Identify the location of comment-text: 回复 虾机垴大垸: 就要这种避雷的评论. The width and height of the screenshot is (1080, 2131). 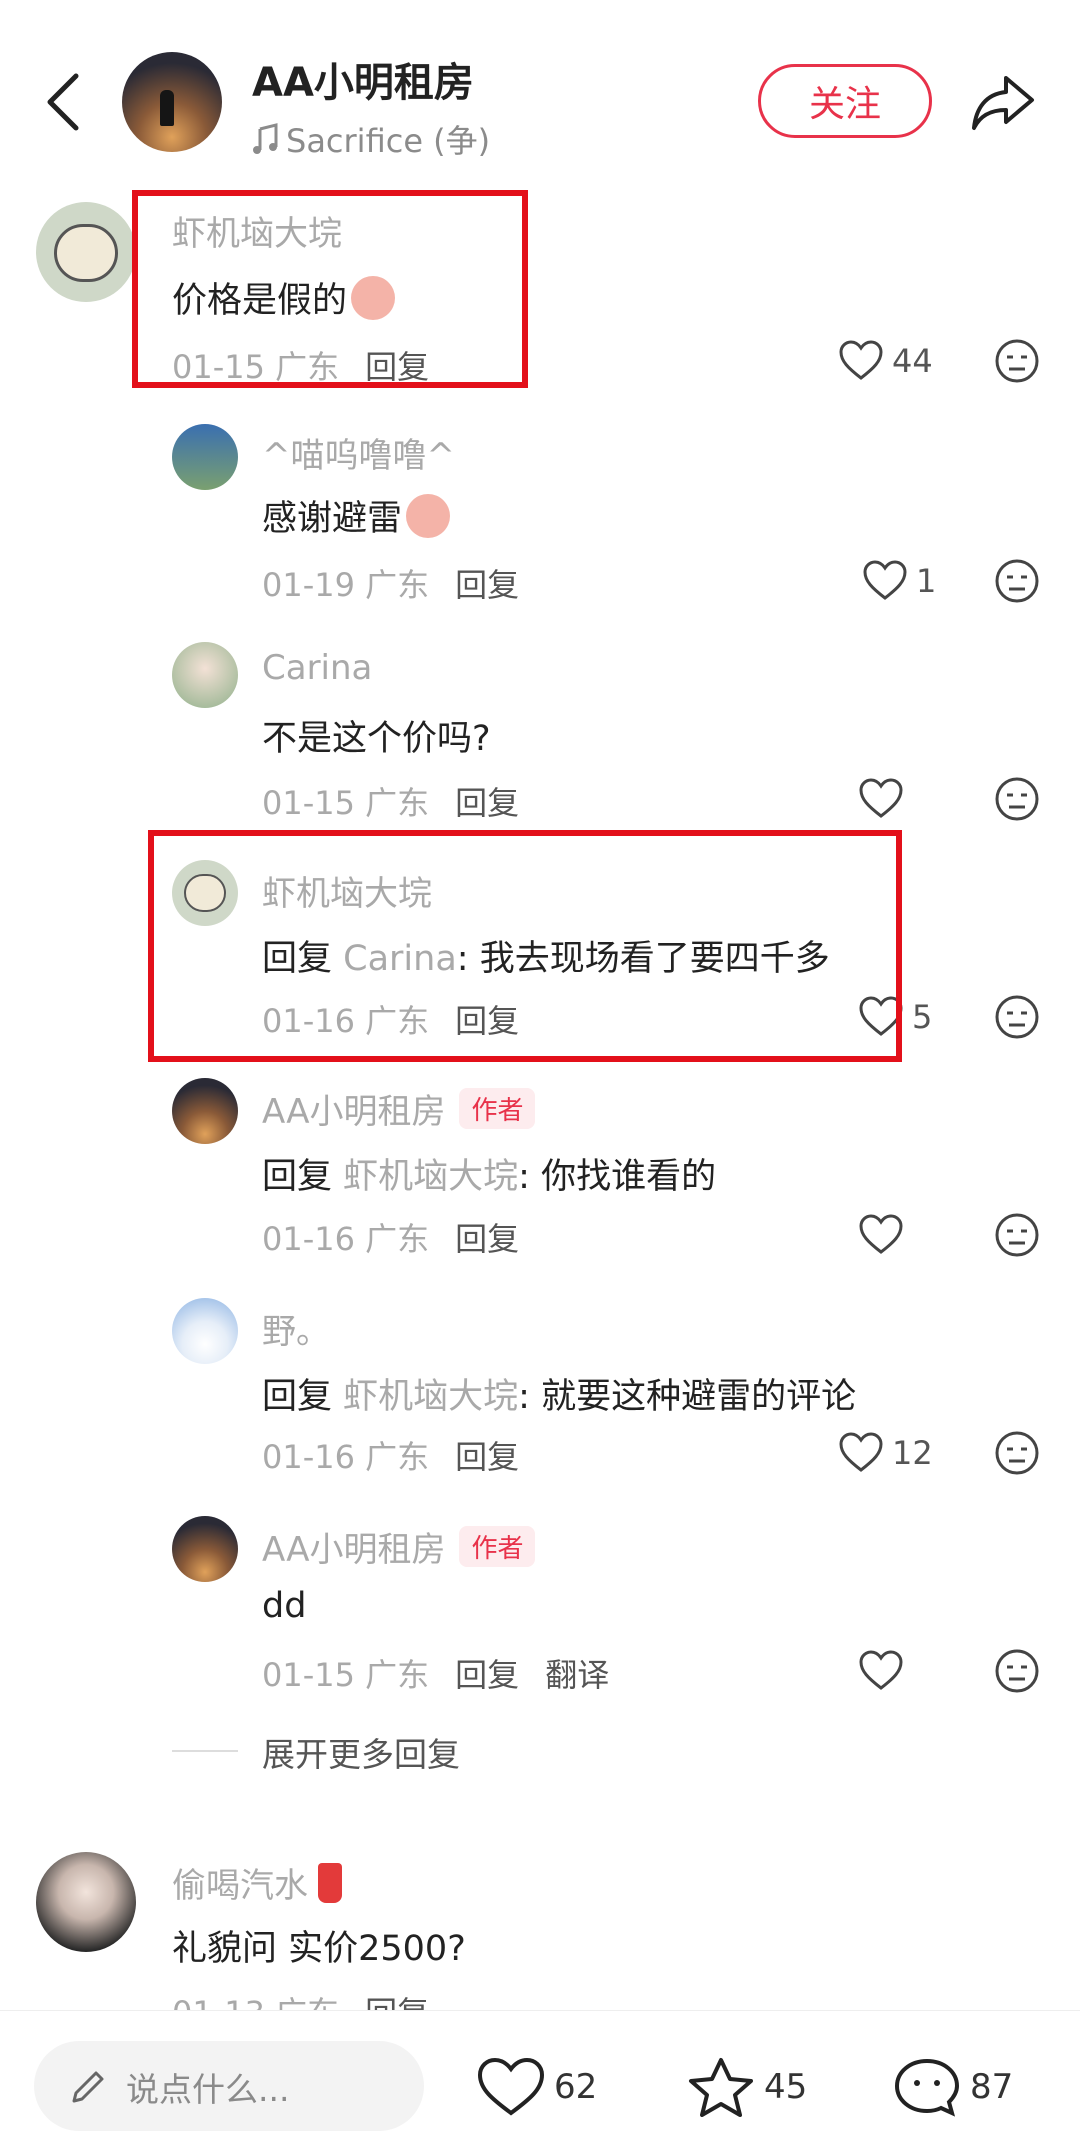
(559, 1397).